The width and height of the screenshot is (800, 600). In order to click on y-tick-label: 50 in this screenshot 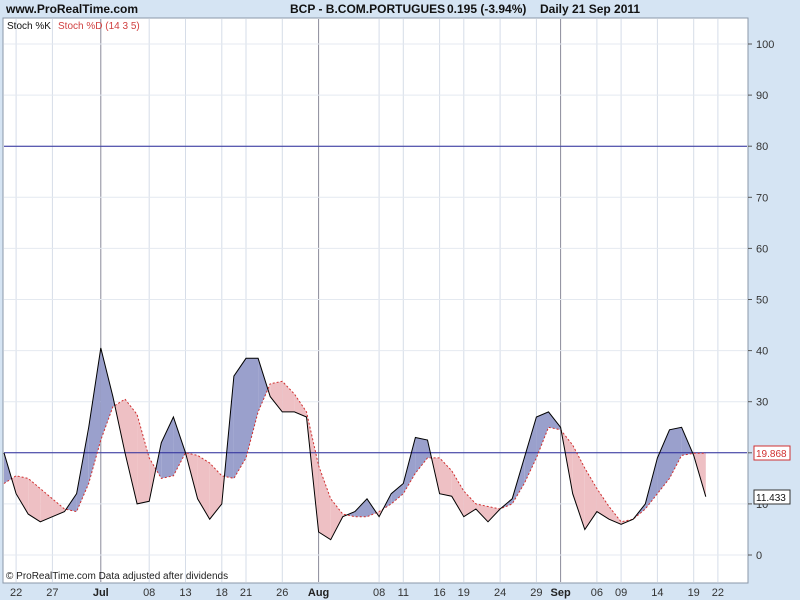, I will do `click(762, 301)`.